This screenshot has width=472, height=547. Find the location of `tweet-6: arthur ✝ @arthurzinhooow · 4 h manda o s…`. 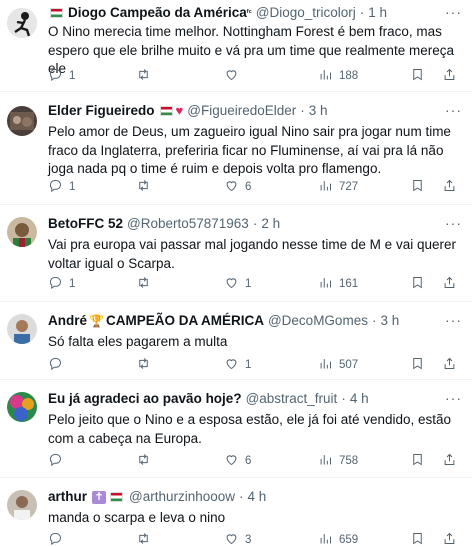

tweet-6: arthur ✝ @arthurzinhooow · 4 h manda o s… is located at coordinates (236, 512).